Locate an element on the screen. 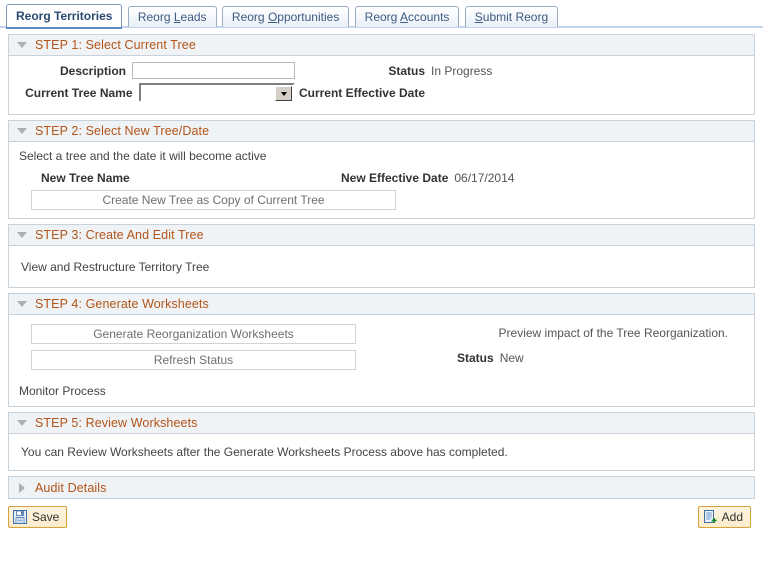 This screenshot has height=569, width=763. new-effective-date-value: 06/17/2014 is located at coordinates (484, 178).